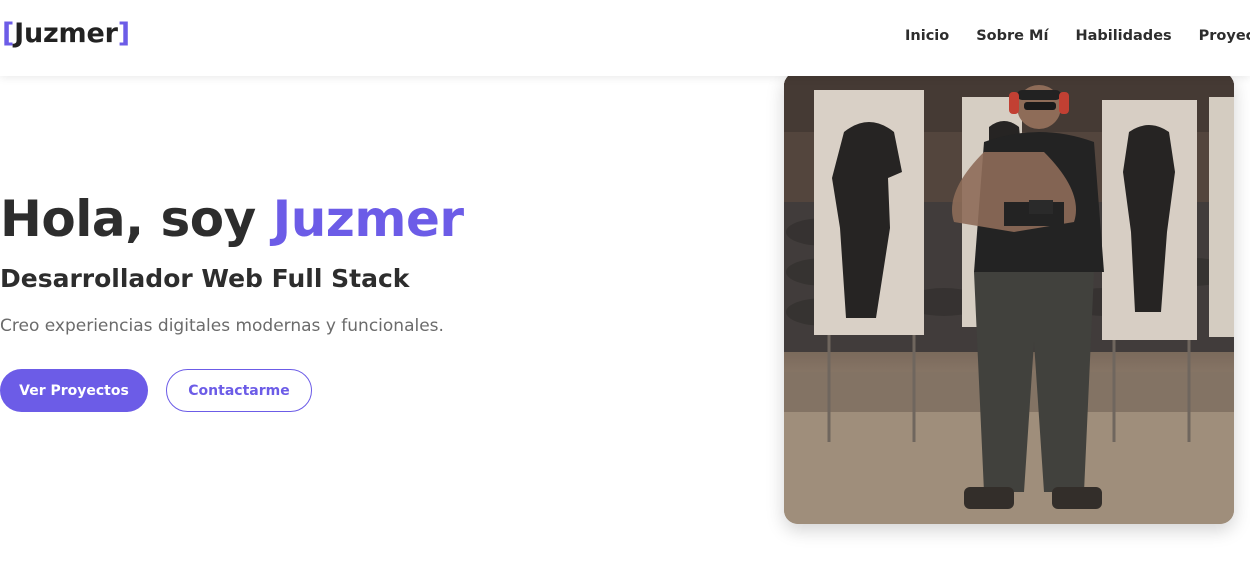 Image resolution: width=1250 pixels, height=571 pixels. I want to click on logo-bracket-close: ], so click(123, 33).